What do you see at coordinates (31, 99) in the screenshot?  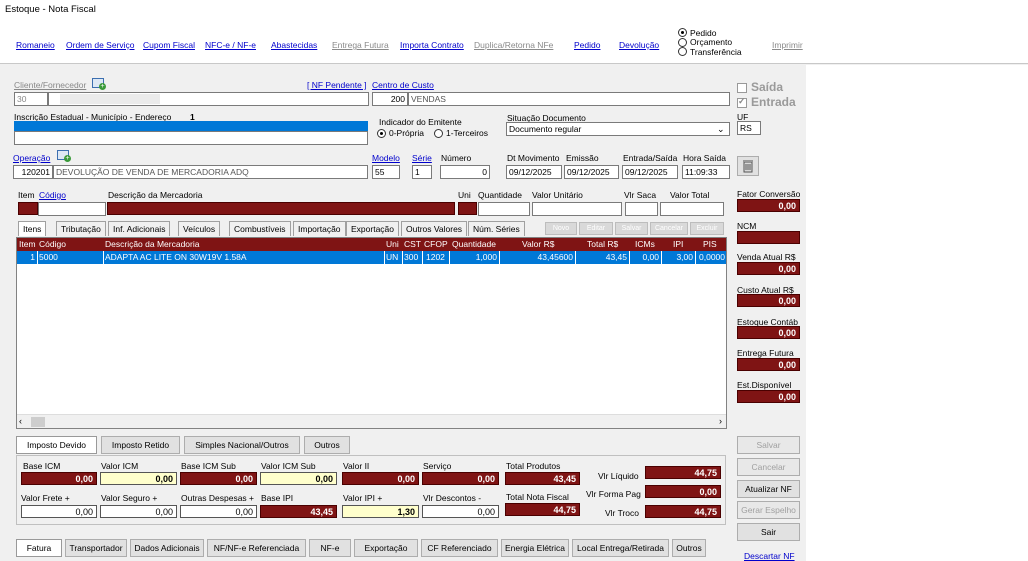 I see `cliente-code-input: 30` at bounding box center [31, 99].